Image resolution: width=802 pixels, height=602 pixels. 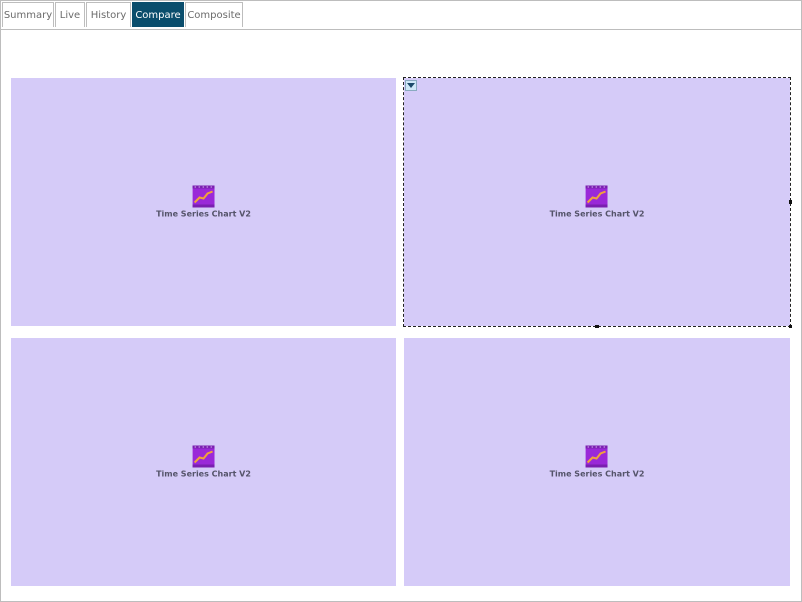 I want to click on resize-handle-bottom, so click(x=597, y=326).